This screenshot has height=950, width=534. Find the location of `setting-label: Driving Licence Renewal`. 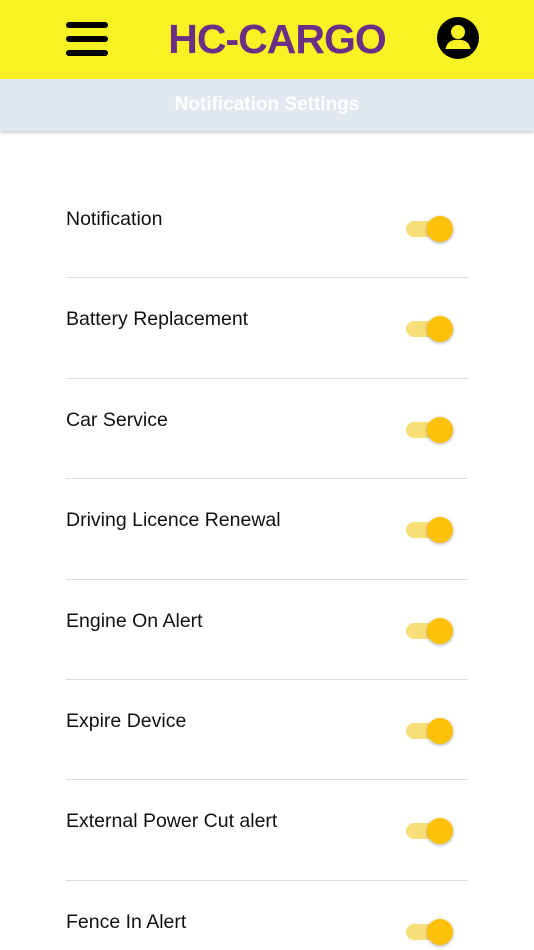

setting-label: Driving Licence Renewal is located at coordinates (173, 520).